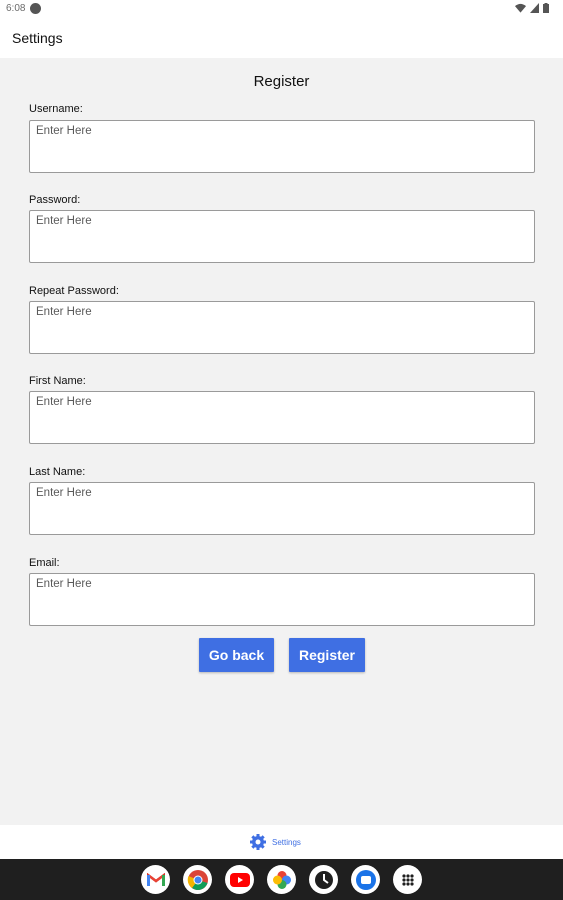 The height and width of the screenshot is (900, 563). Describe the element at coordinates (546, 8) in the screenshot. I see `battery-icon` at that location.